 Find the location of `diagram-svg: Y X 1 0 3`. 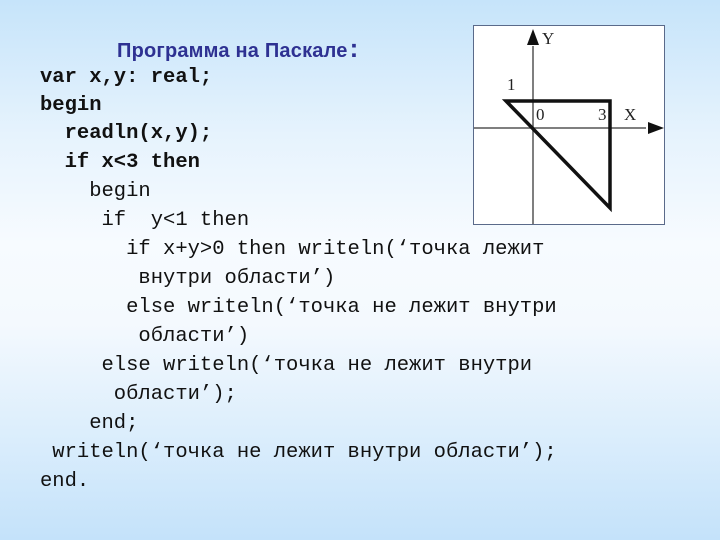

diagram-svg: Y X 1 0 3 is located at coordinates (569, 126).